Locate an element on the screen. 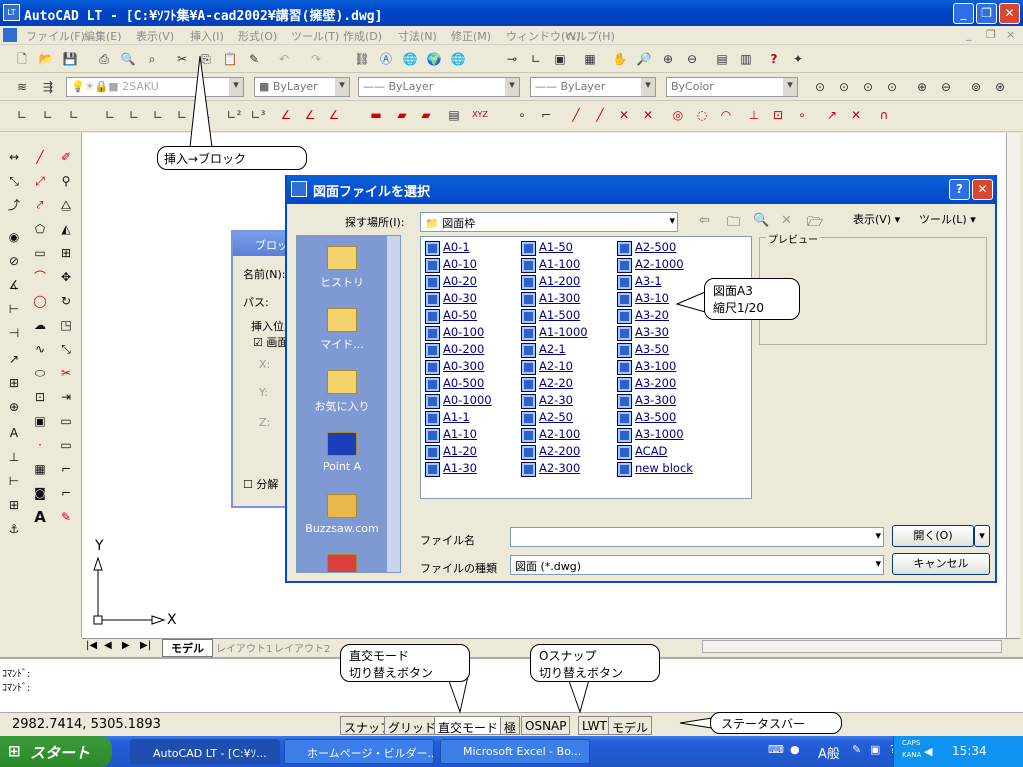  start-label: スタート is located at coordinates (60, 753).